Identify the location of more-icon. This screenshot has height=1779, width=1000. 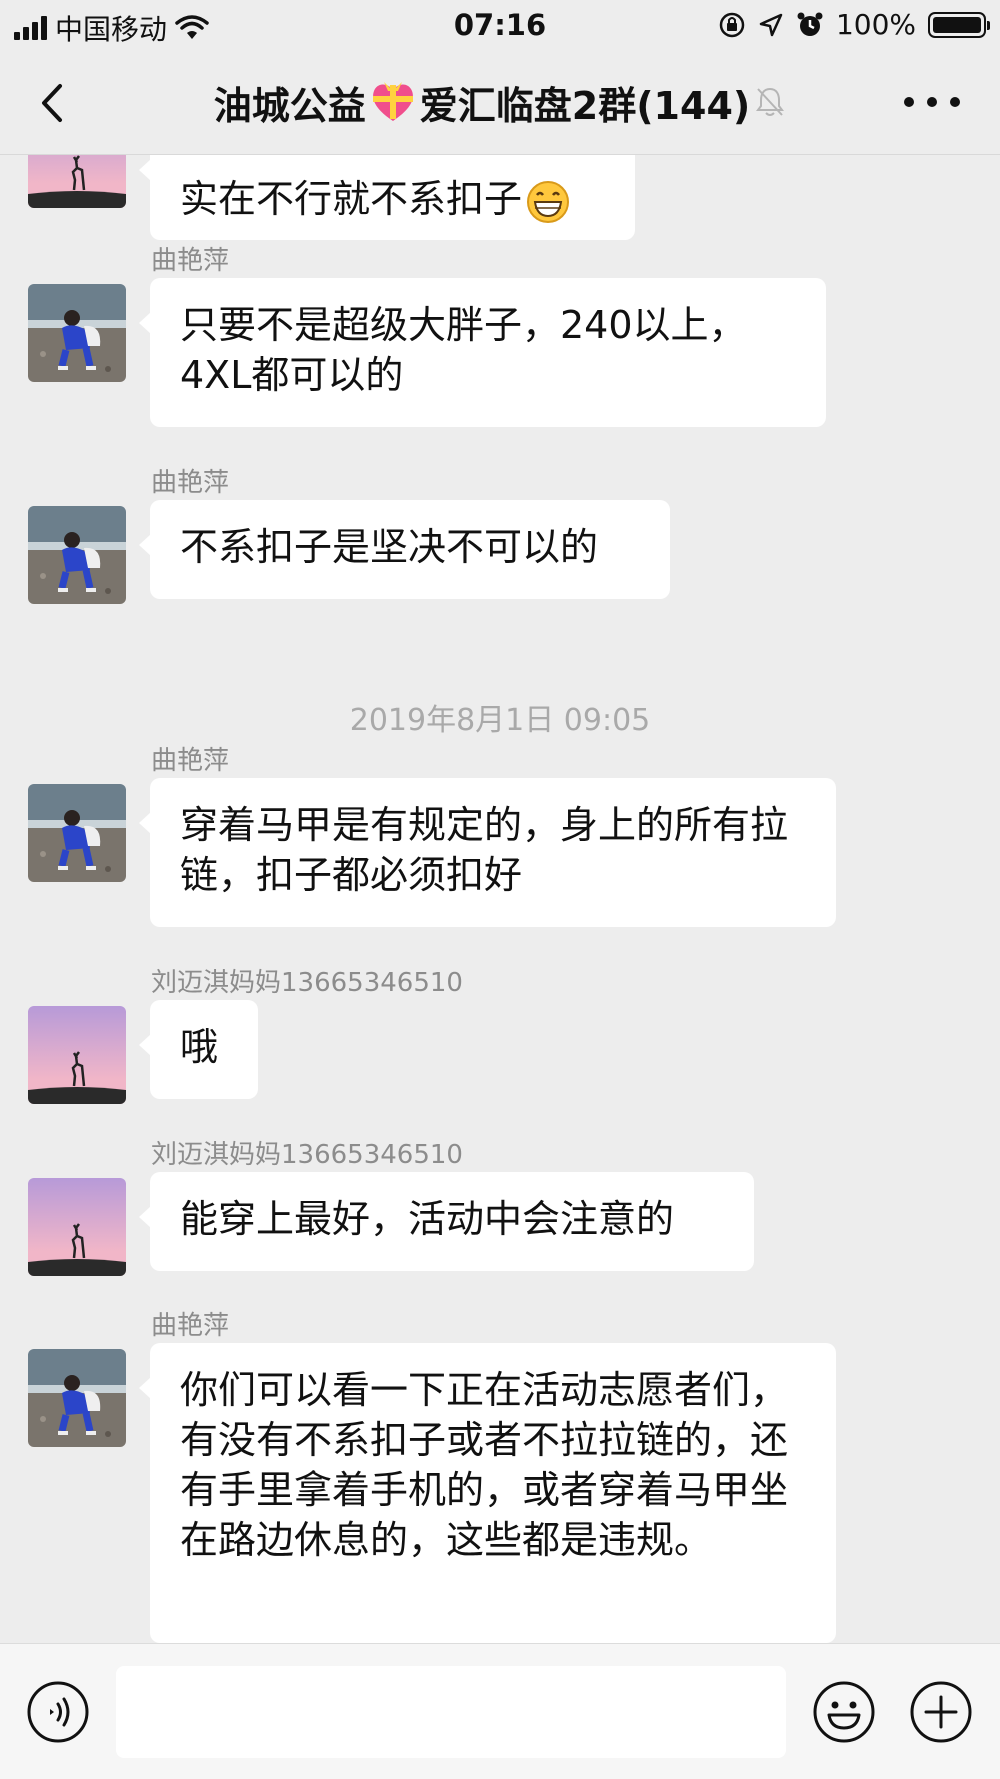
(909, 102).